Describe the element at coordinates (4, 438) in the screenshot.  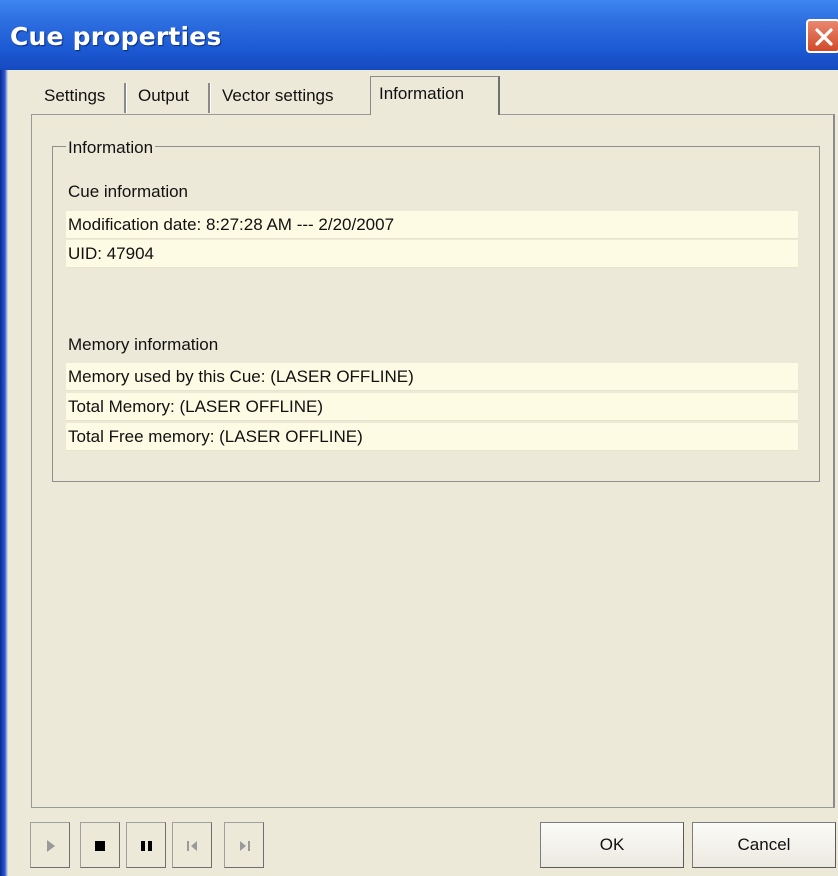
I see `window-left-border` at that location.